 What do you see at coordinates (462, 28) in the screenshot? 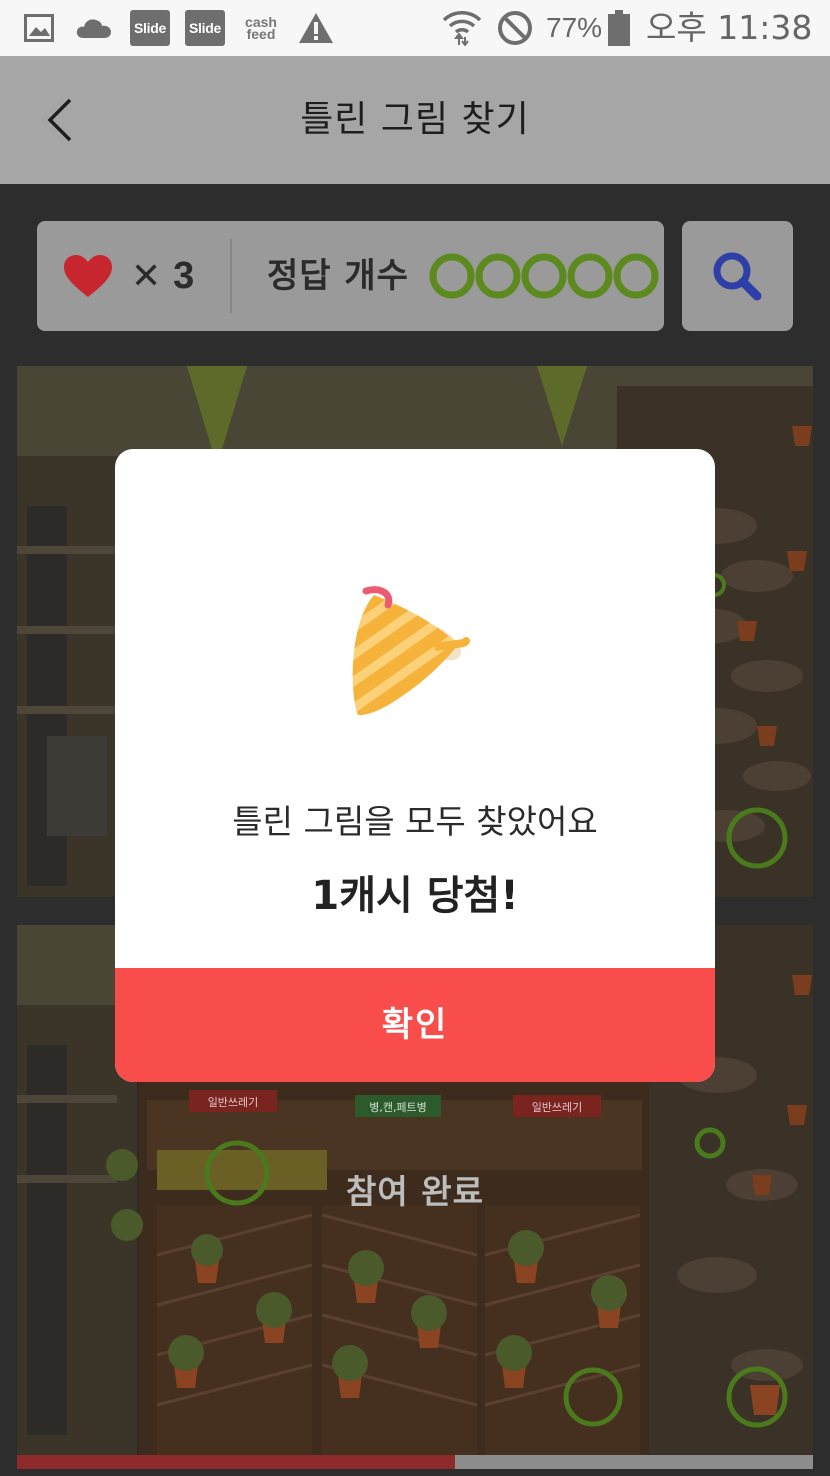
I see `wifi-icon` at bounding box center [462, 28].